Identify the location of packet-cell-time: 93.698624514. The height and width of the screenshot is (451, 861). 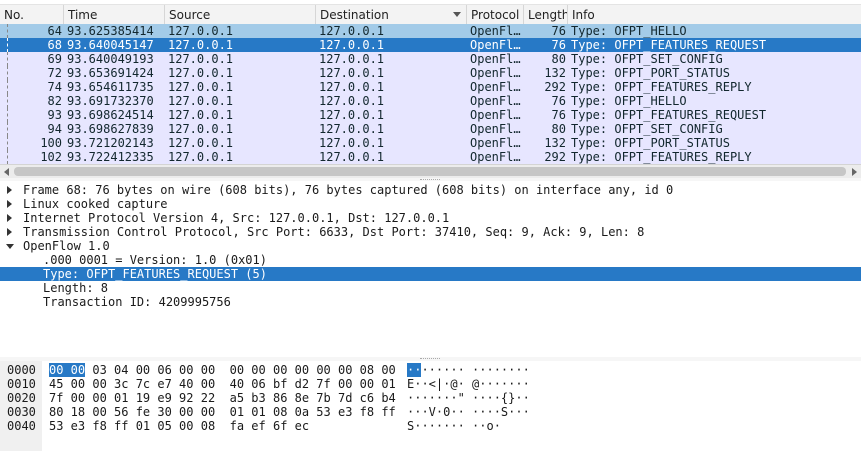
(110, 115).